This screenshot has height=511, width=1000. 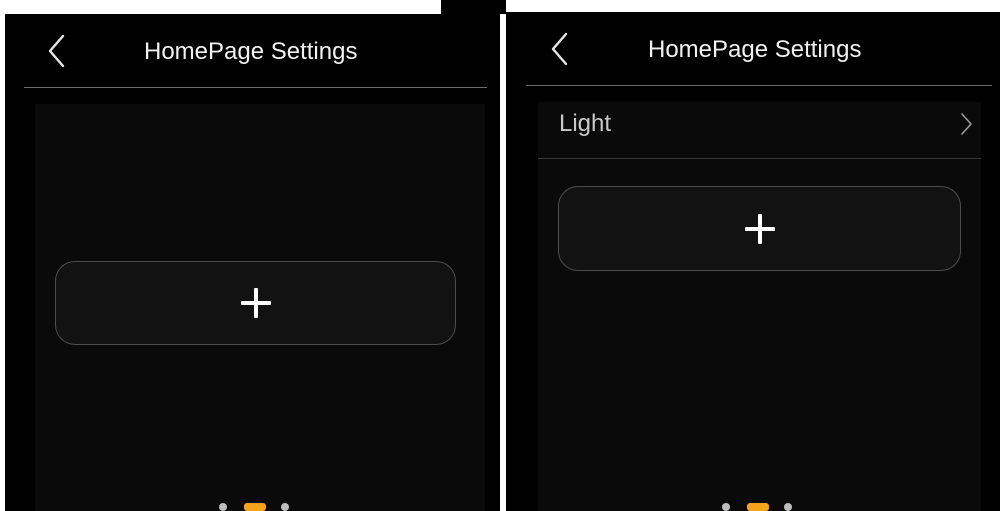 I want to click on list-item-label: Light, so click(x=585, y=123).